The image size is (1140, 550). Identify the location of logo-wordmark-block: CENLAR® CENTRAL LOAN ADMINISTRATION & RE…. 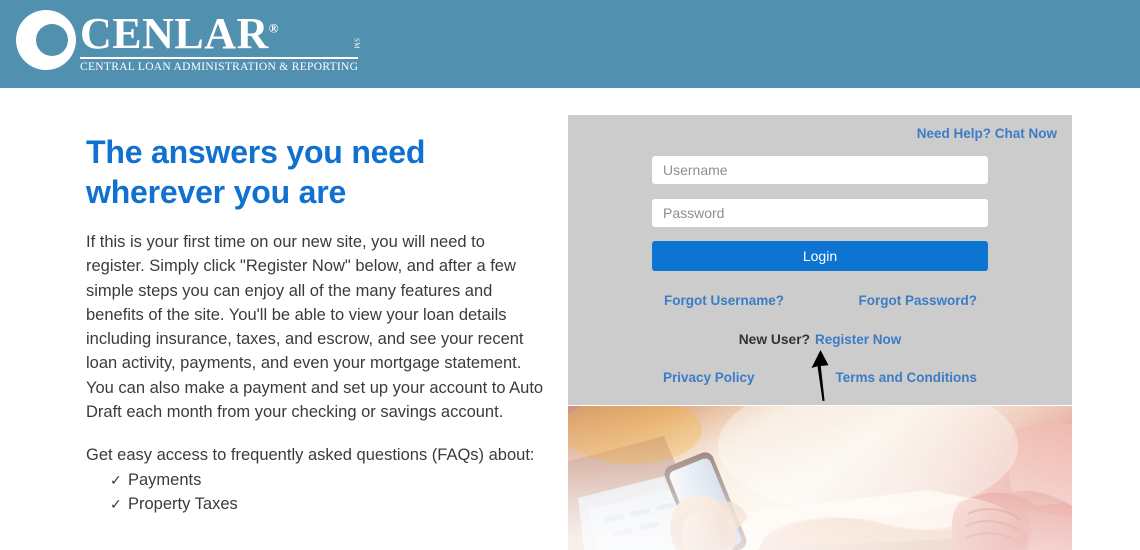
(220, 40).